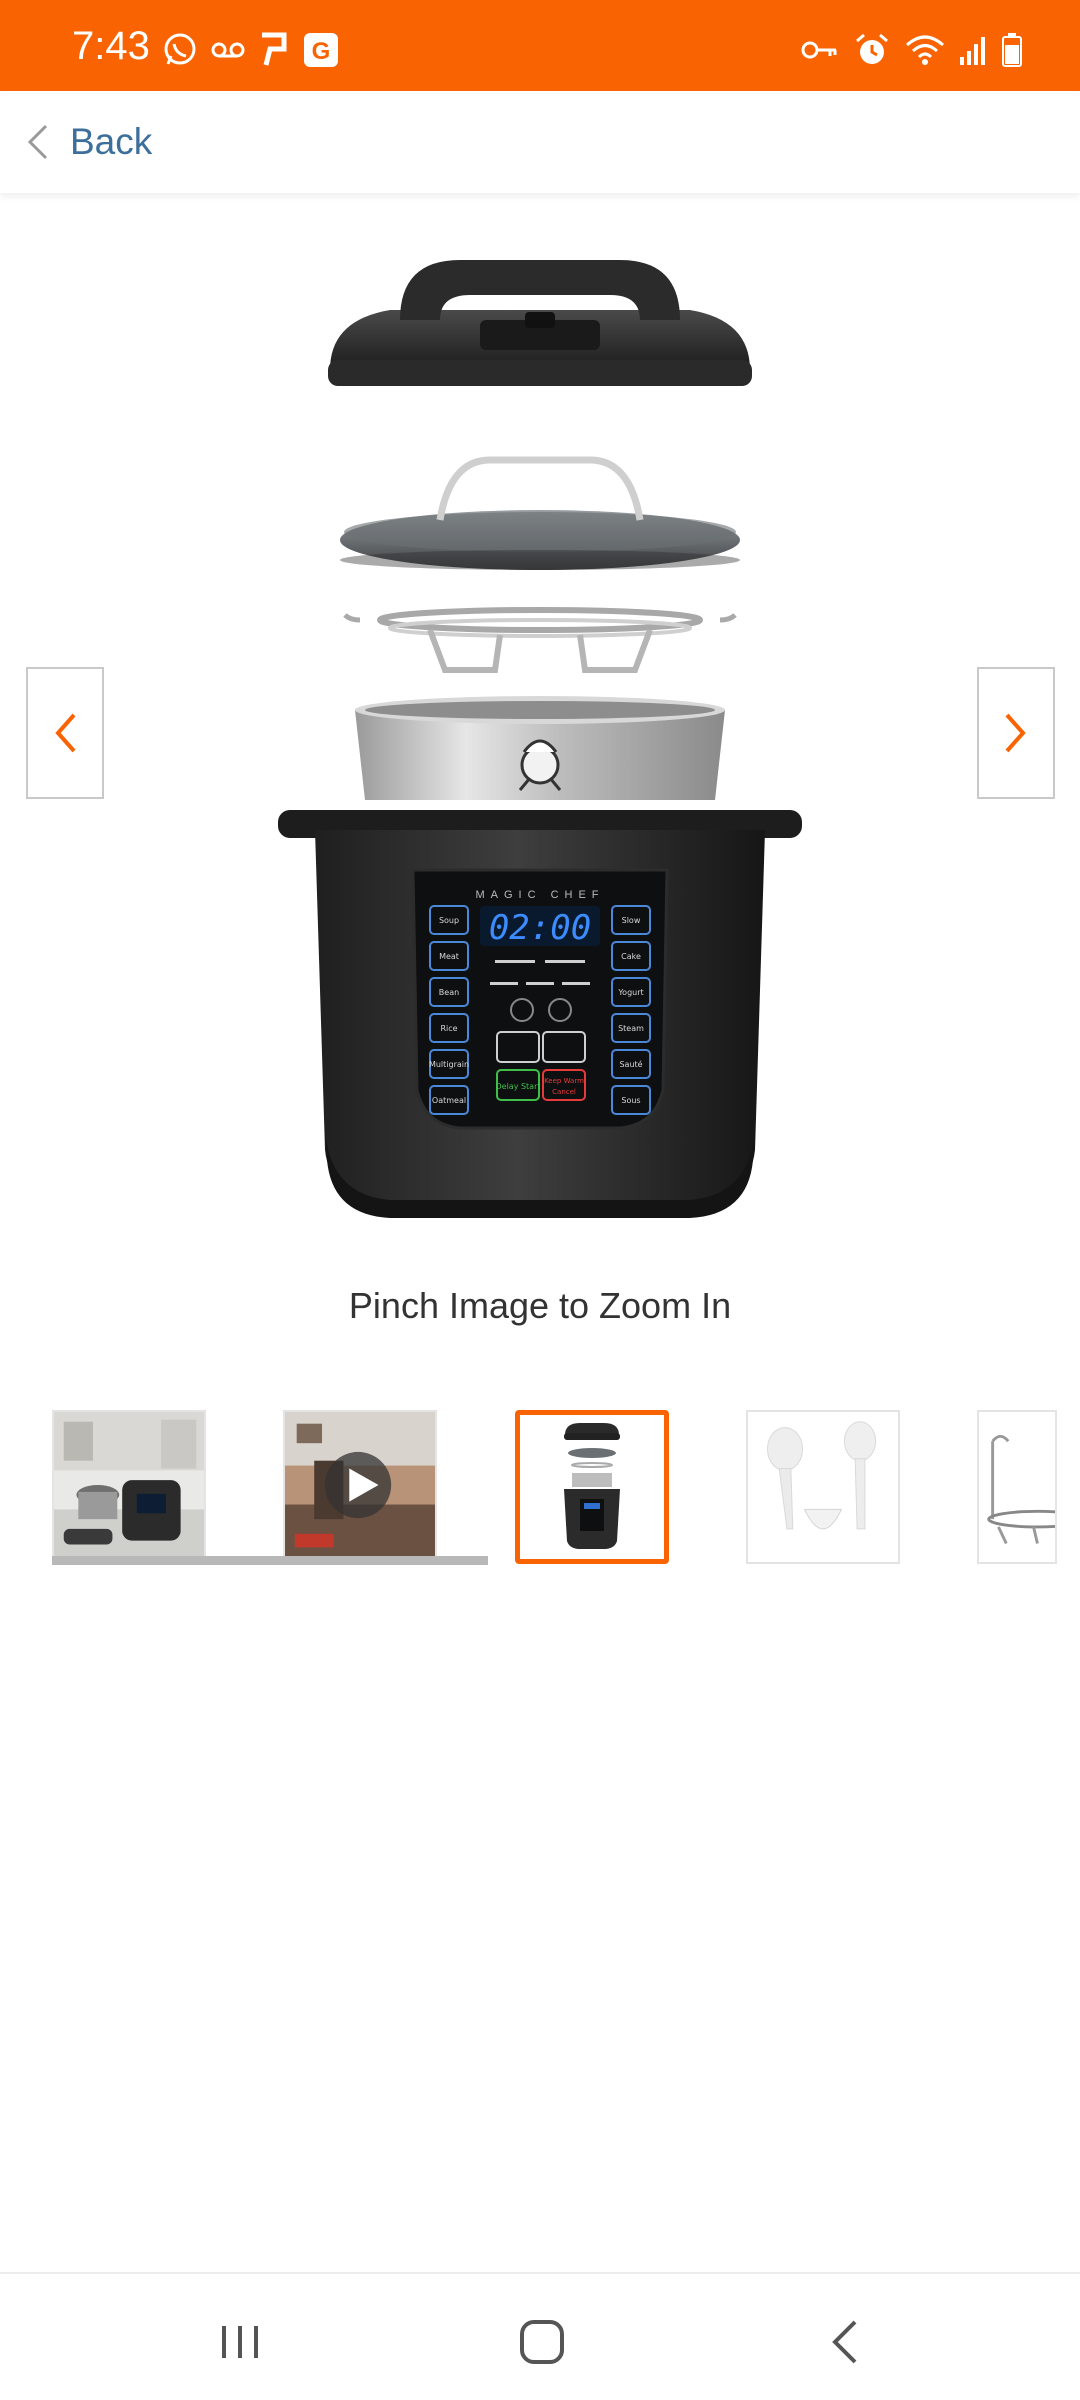 Image resolution: width=1080 pixels, height=2400 pixels. I want to click on app-bar: Back, so click(540, 142).